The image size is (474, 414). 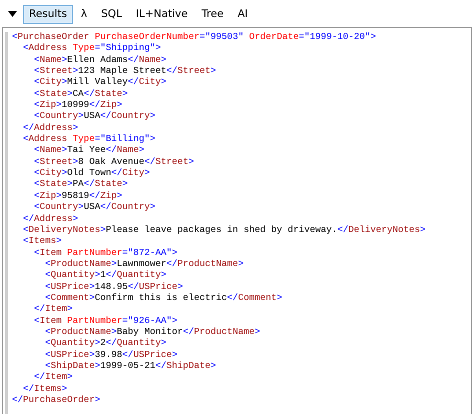 What do you see at coordinates (114, 286) in the screenshot?
I see `code-line: <USPrice>148.95</USPrice>` at bounding box center [114, 286].